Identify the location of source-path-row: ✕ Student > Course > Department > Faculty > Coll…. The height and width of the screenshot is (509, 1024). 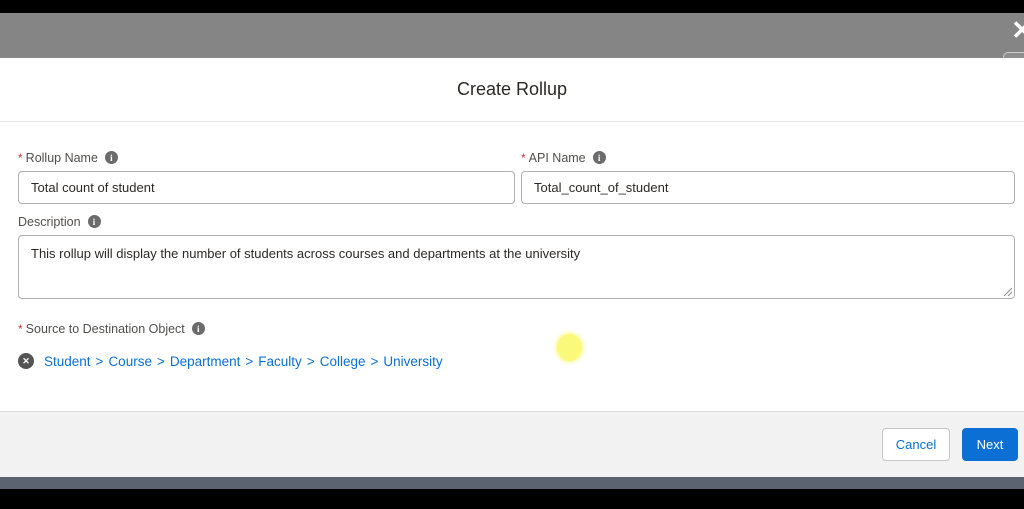
(516, 361).